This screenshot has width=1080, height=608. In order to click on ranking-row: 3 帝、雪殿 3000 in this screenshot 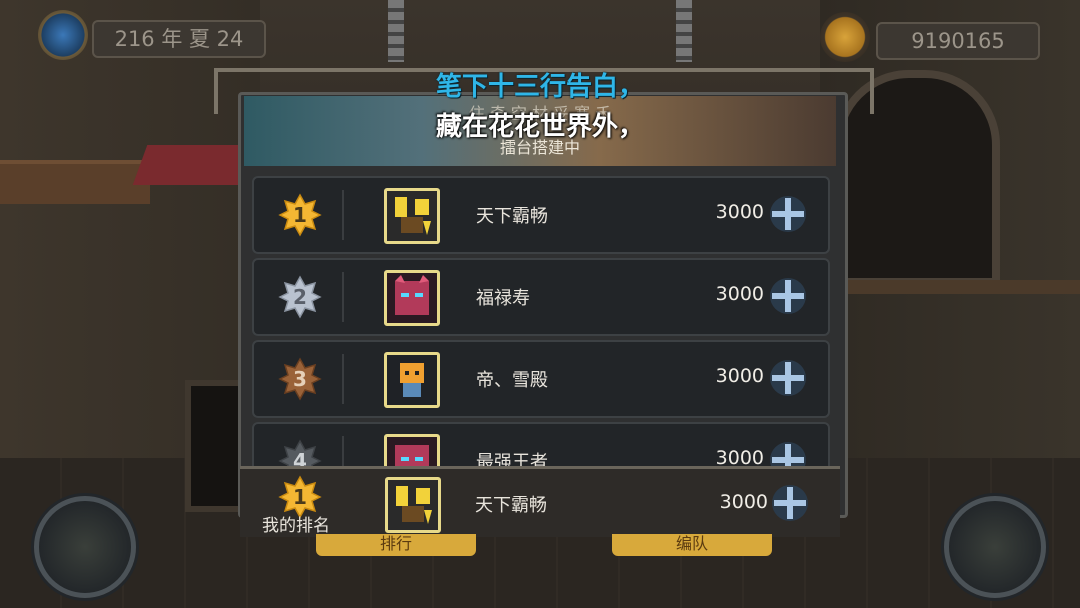, I will do `click(541, 379)`.